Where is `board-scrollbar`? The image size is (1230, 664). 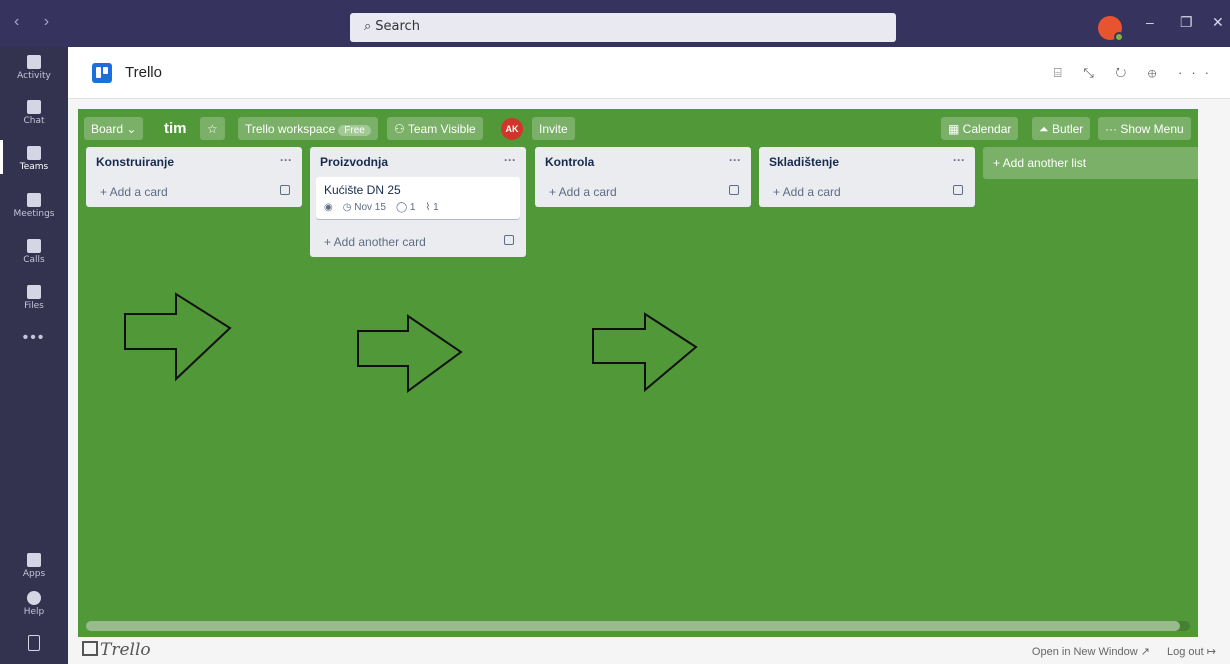
board-scrollbar is located at coordinates (638, 626).